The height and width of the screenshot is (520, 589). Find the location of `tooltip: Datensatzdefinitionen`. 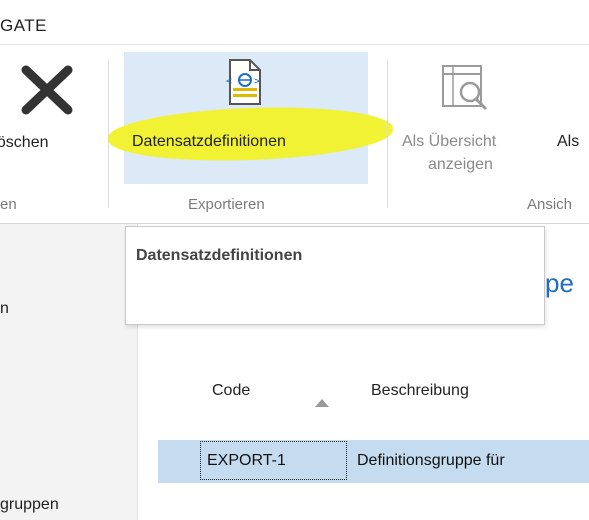

tooltip: Datensatzdefinitionen is located at coordinates (335, 275).